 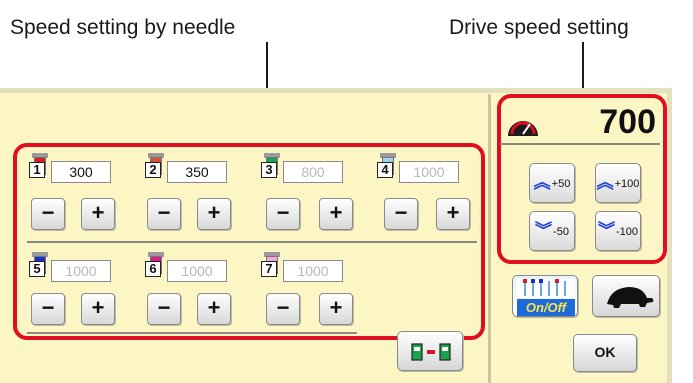 I want to click on needle-copy-button, so click(x=430, y=351).